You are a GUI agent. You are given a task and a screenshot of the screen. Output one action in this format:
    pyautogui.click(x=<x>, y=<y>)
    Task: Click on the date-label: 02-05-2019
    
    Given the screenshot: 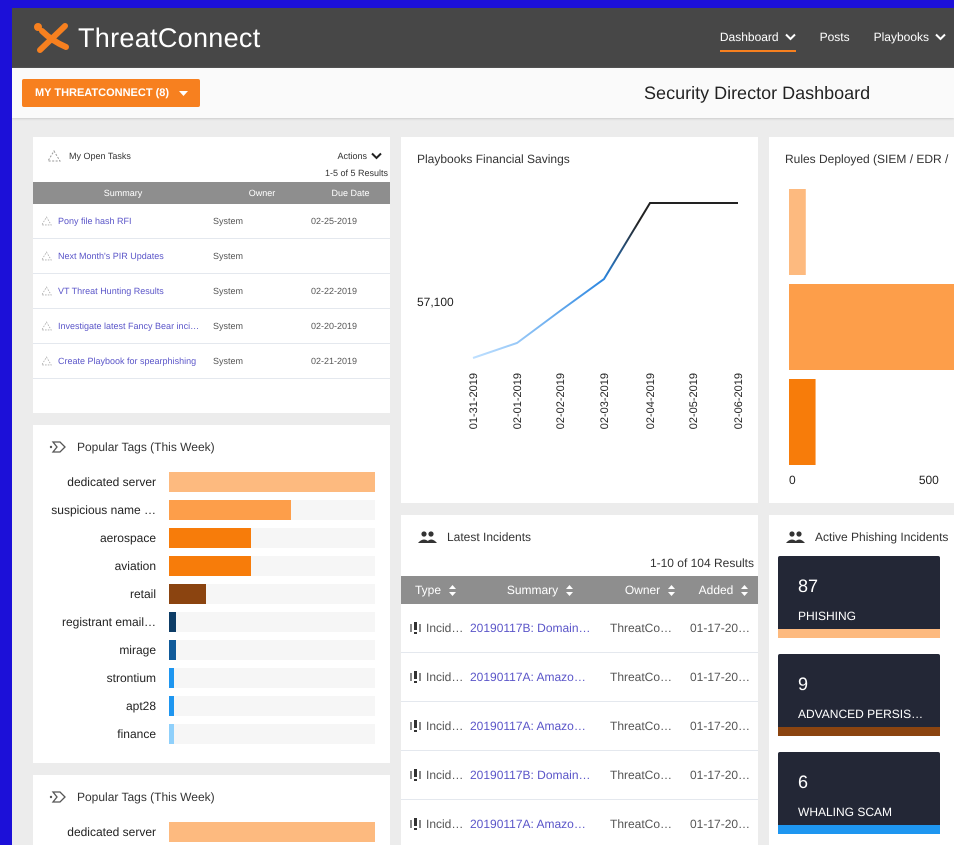 What is the action you would take?
    pyautogui.click(x=694, y=401)
    